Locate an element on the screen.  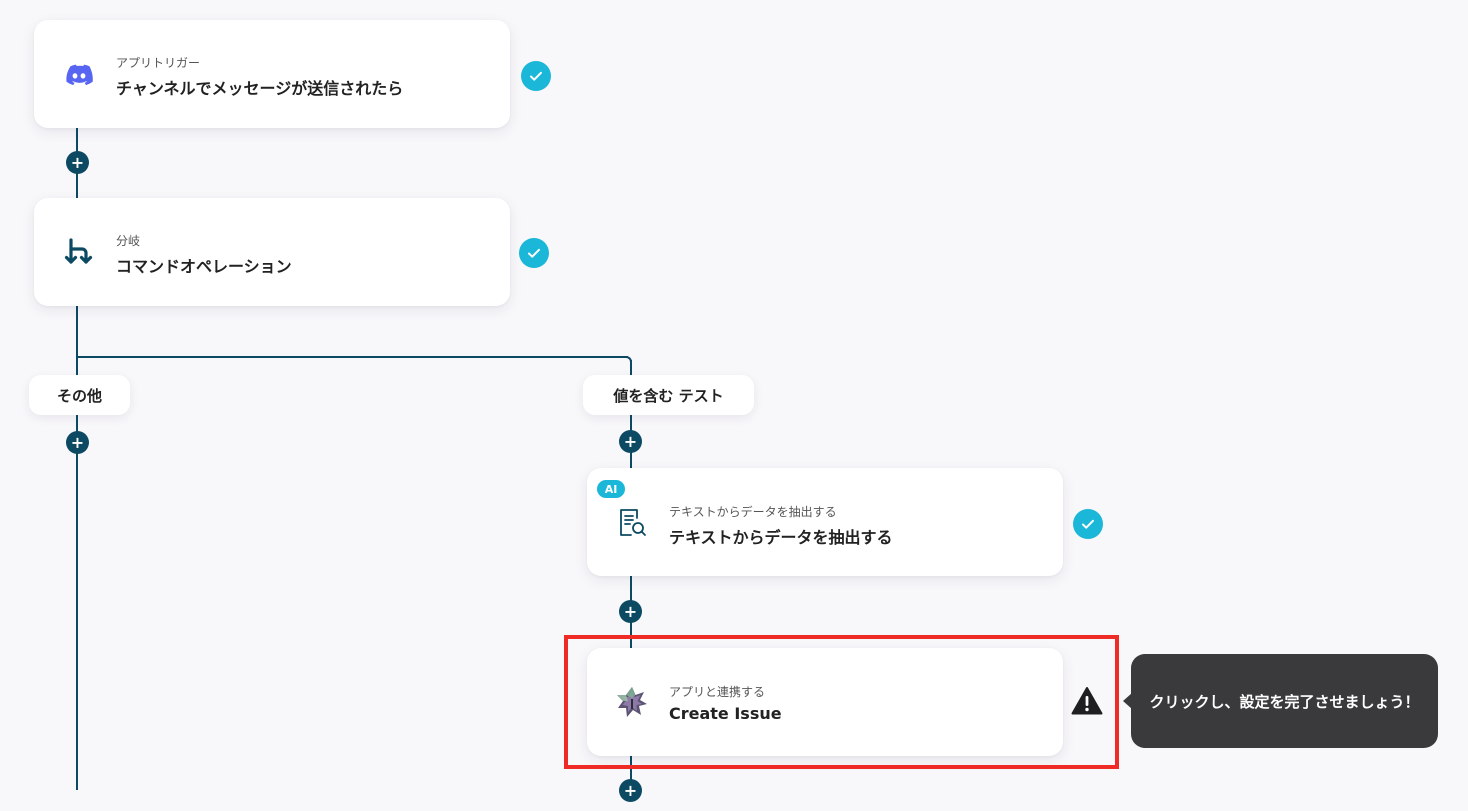
branch-label-contains-value: 値を含む テスト is located at coordinates (668, 395).